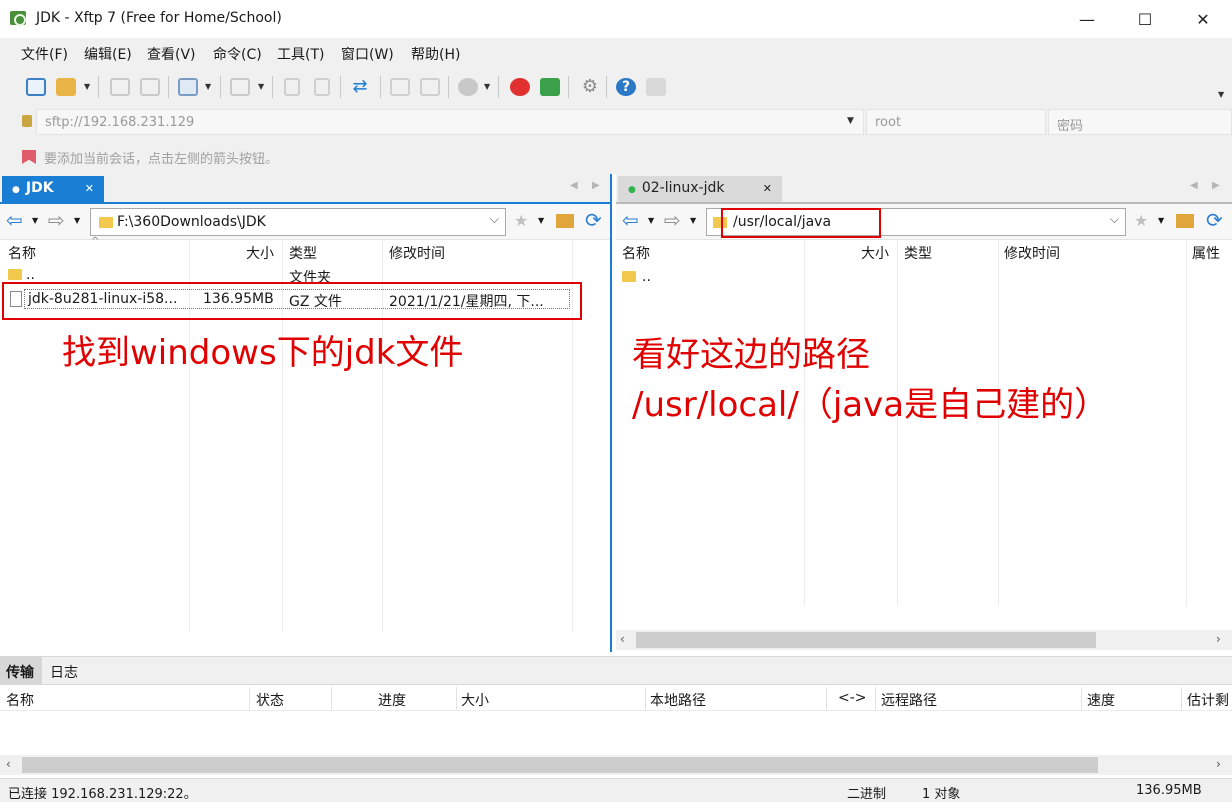 Image resolution: width=1232 pixels, height=802 pixels. I want to click on col-direction: <->, so click(852, 698).